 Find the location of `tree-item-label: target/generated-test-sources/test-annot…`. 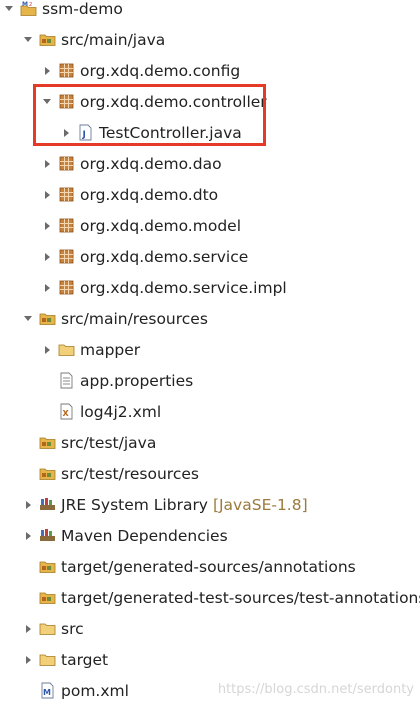

tree-item-label: target/generated-test-sources/test-annot… is located at coordinates (240, 598).